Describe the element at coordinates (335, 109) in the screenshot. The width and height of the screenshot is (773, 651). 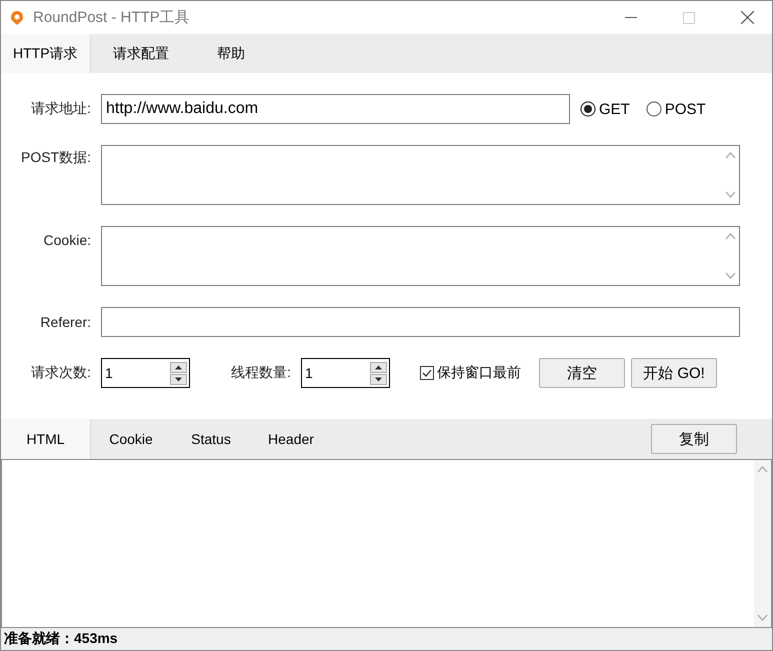
I see `url-field: http://www.baidu.com` at that location.